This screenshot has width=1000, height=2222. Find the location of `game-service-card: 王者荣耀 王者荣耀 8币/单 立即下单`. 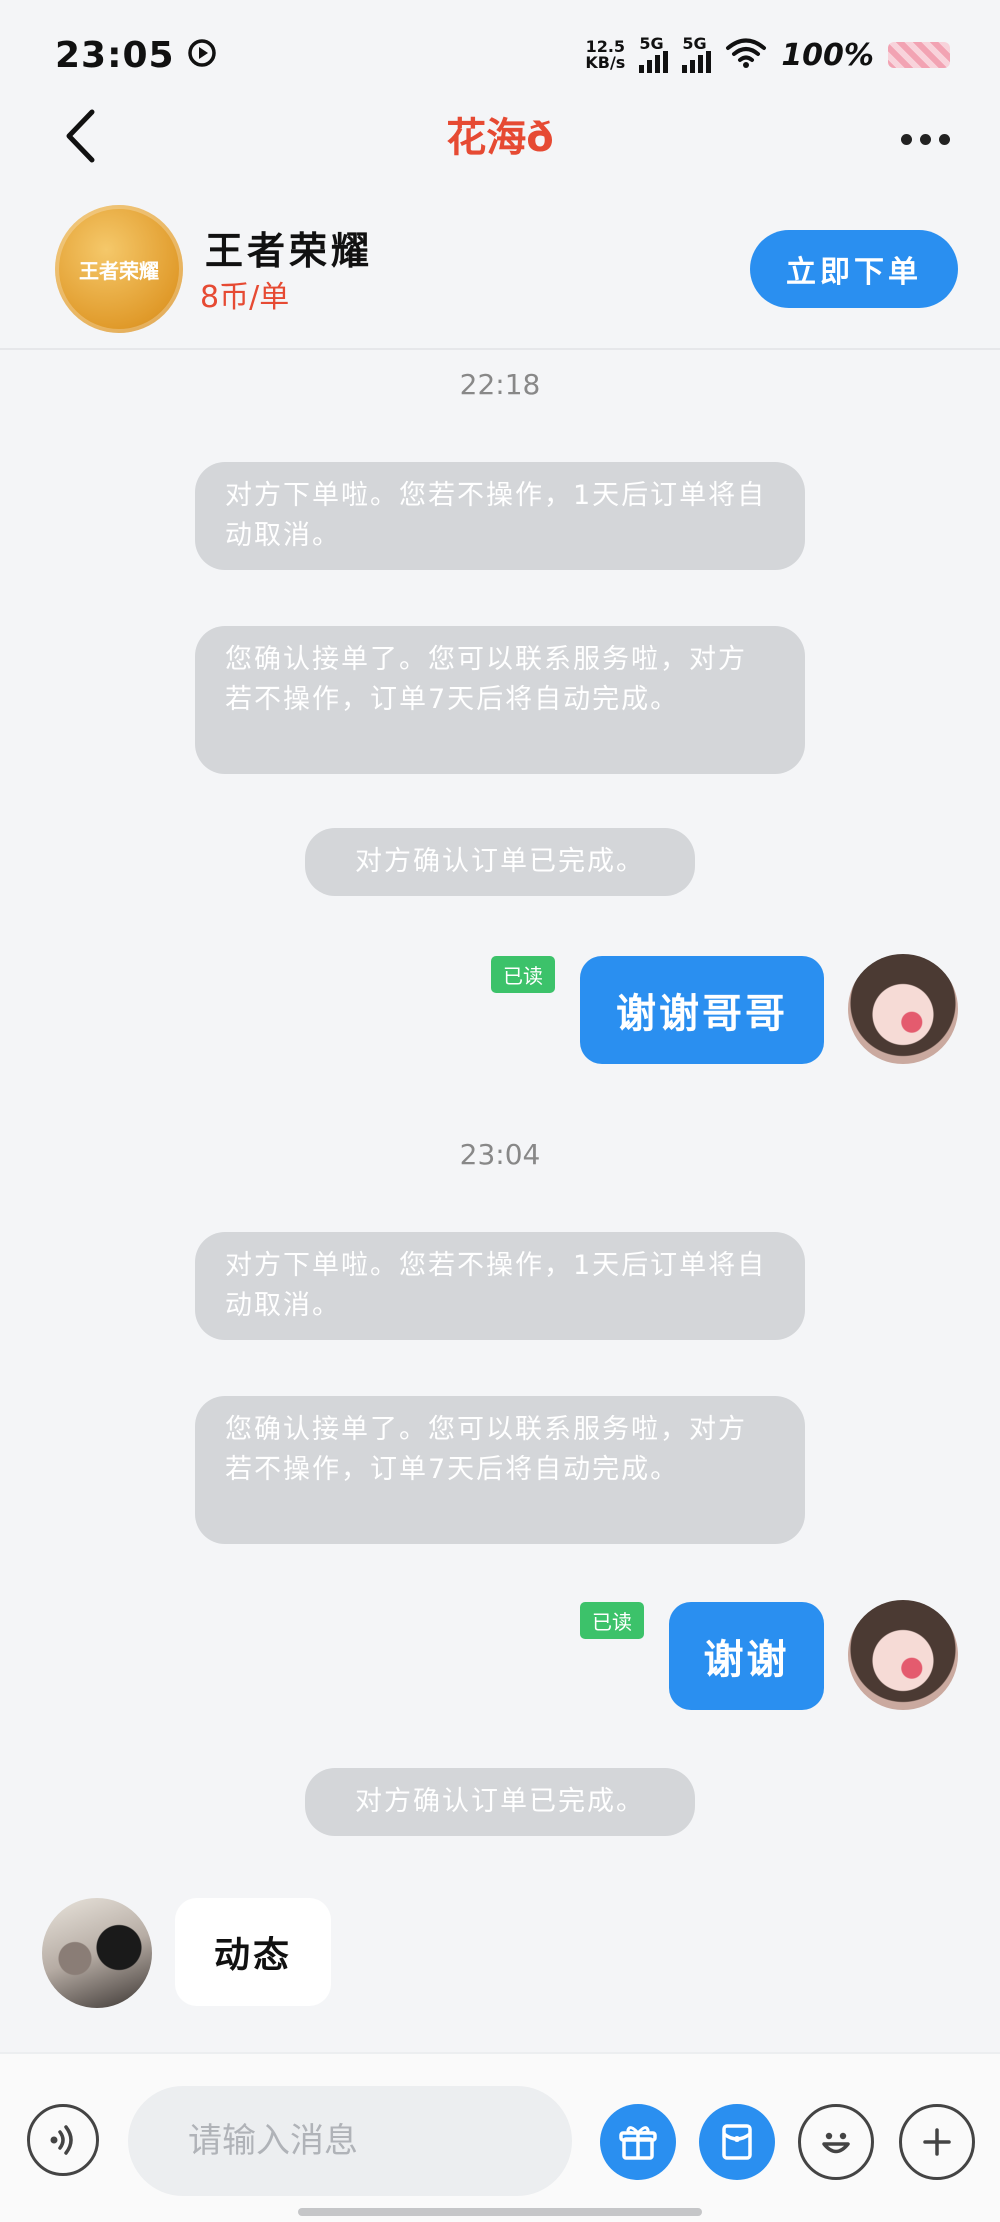

game-service-card: 王者荣耀 王者荣耀 8币/单 立即下单 is located at coordinates (500, 270).